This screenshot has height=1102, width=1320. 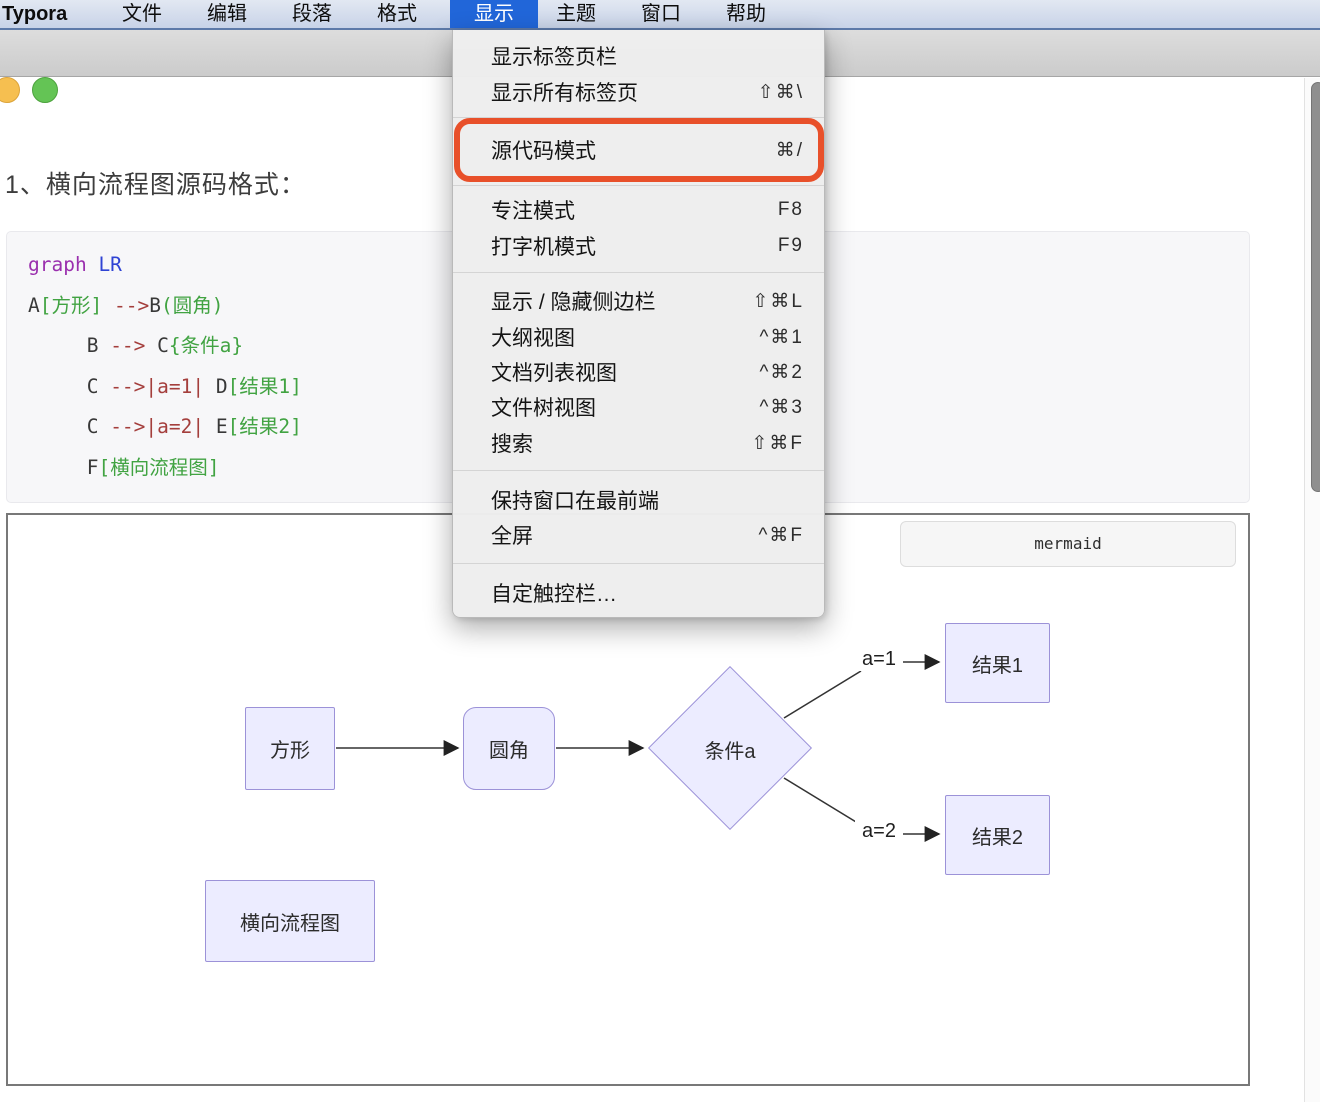 What do you see at coordinates (157, 386) in the screenshot?
I see `code-segment: -->|a=1|` at bounding box center [157, 386].